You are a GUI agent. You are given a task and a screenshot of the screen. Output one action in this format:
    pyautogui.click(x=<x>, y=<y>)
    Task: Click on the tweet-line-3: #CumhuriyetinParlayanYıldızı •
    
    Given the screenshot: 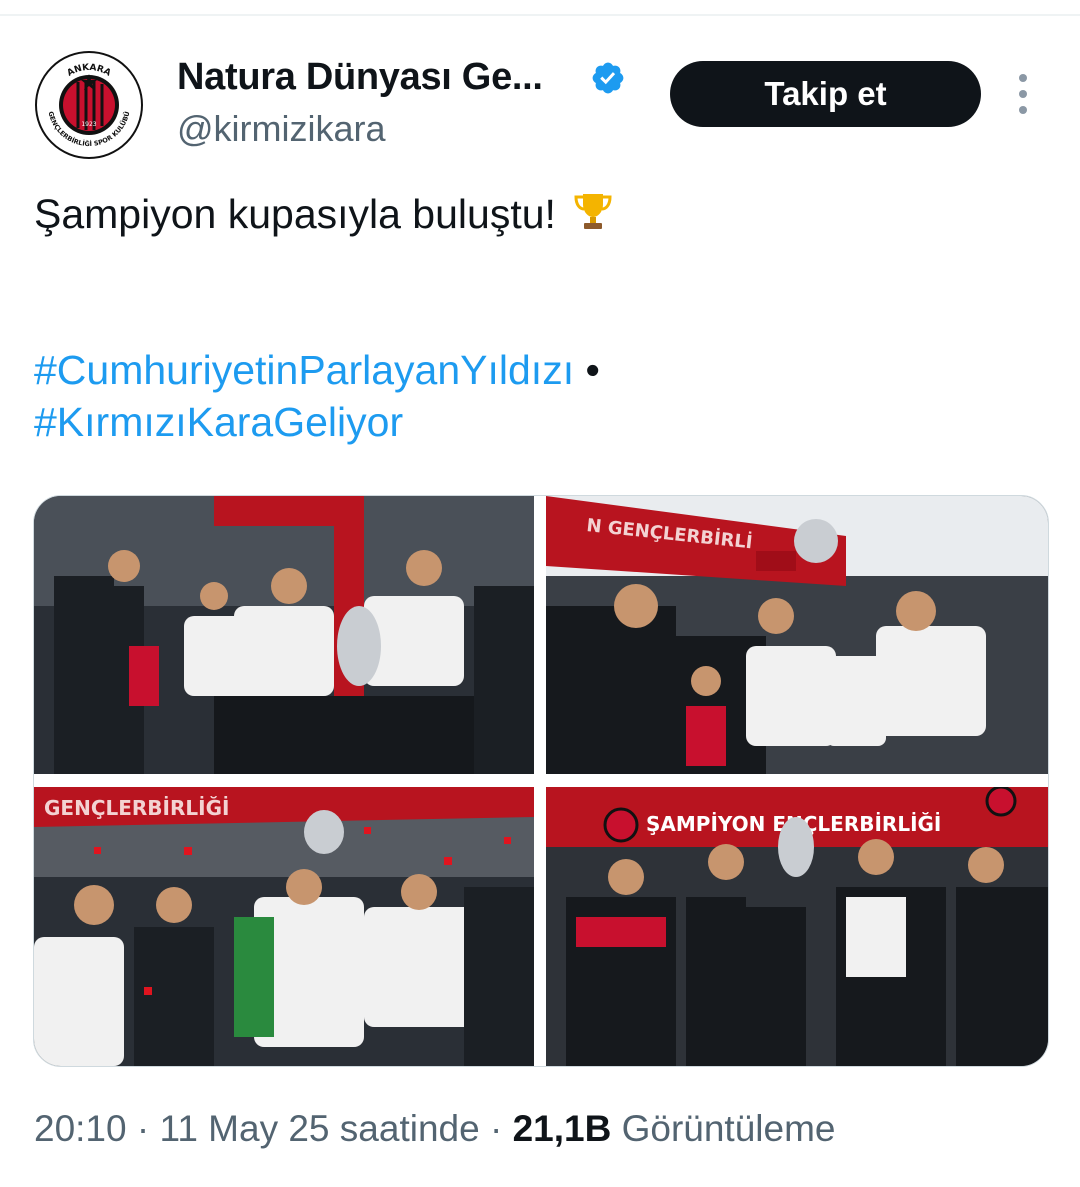 What is the action you would take?
    pyautogui.click(x=539, y=370)
    